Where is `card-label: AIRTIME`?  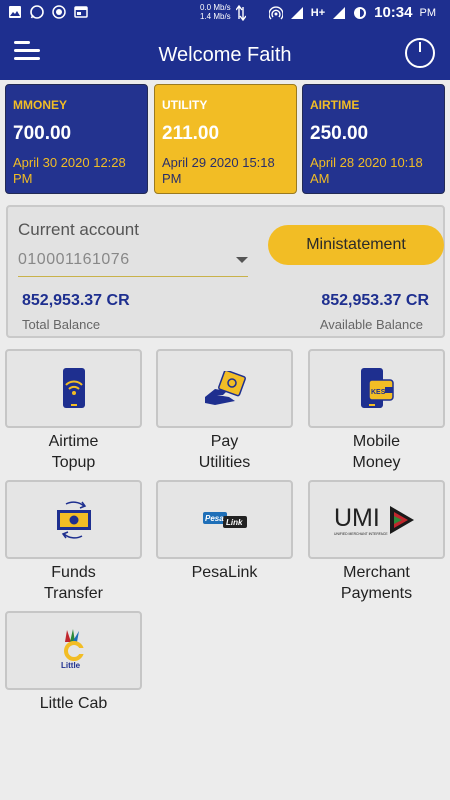 card-label: AIRTIME is located at coordinates (335, 105).